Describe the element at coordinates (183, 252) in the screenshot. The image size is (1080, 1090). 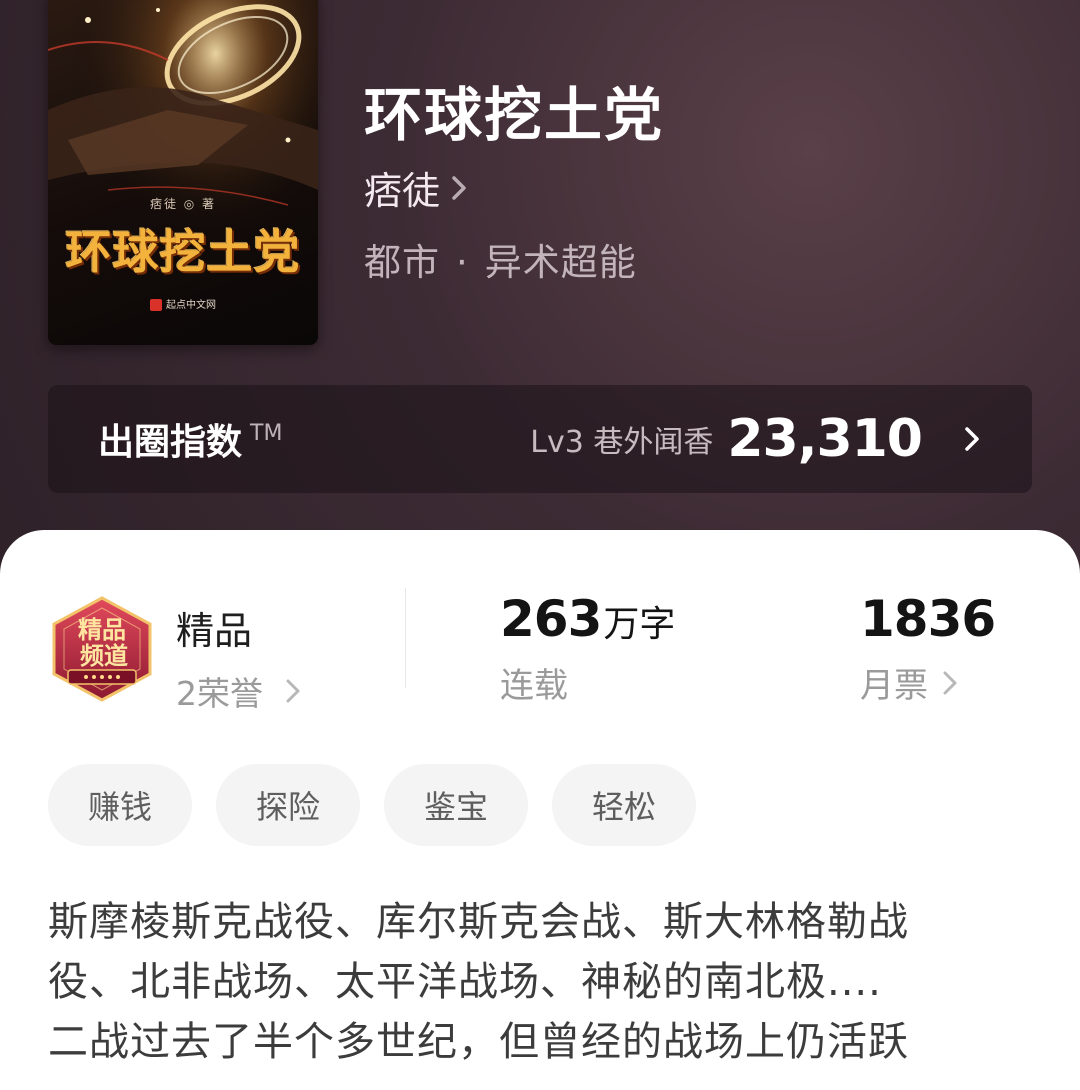
I see `cover-title: 环球挖土党` at that location.